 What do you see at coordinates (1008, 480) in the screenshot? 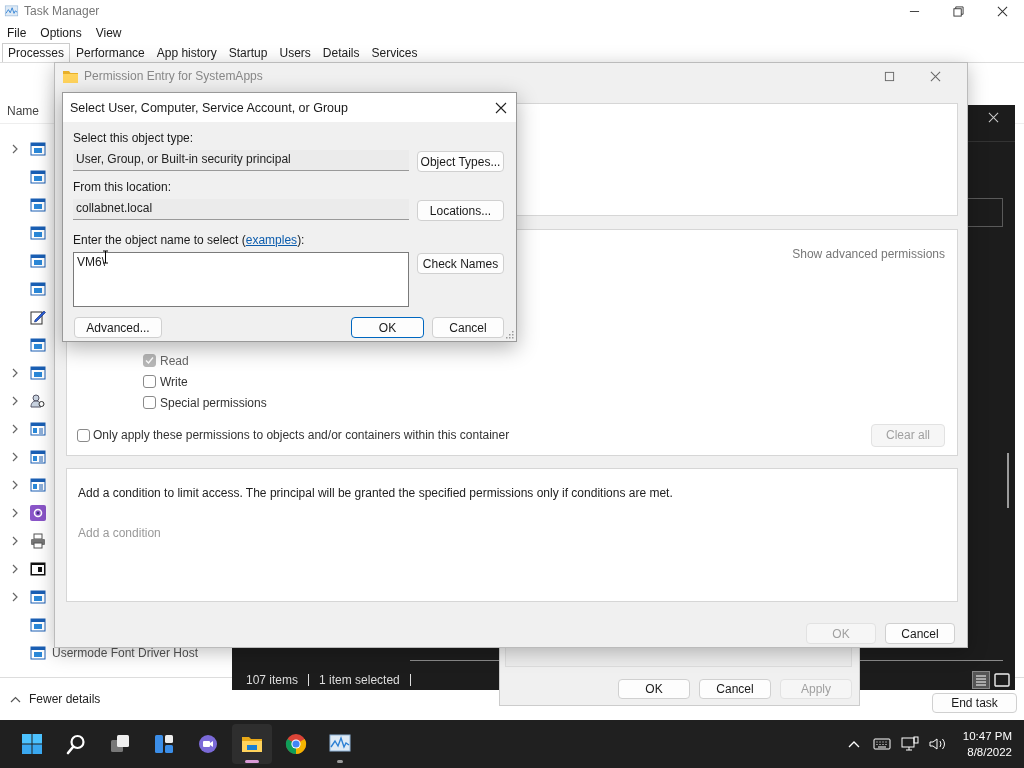
I see `scrollbar-thumb` at bounding box center [1008, 480].